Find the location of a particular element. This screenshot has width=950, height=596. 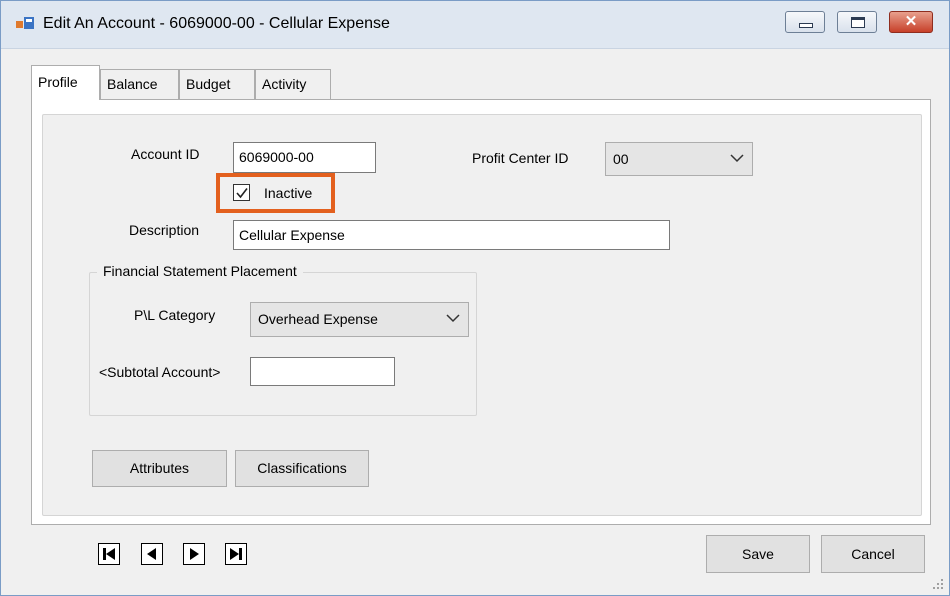

close-icon: ✕ is located at coordinates (911, 21).